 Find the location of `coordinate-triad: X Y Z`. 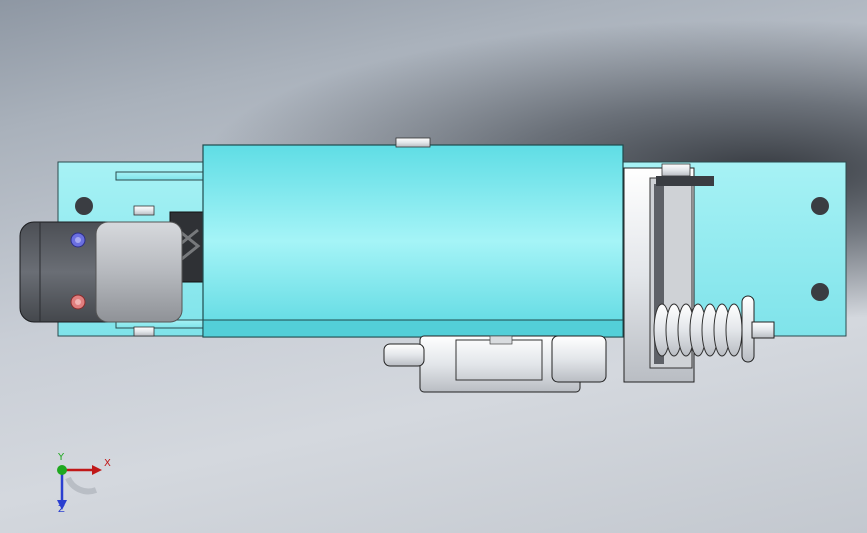

coordinate-triad: X Y Z is located at coordinates (85, 483).